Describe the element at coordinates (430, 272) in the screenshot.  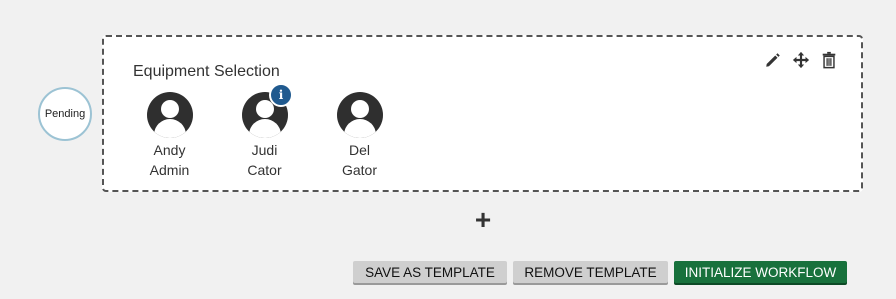
I see `save-as-template-button: SAVE AS TEMPLATE` at that location.